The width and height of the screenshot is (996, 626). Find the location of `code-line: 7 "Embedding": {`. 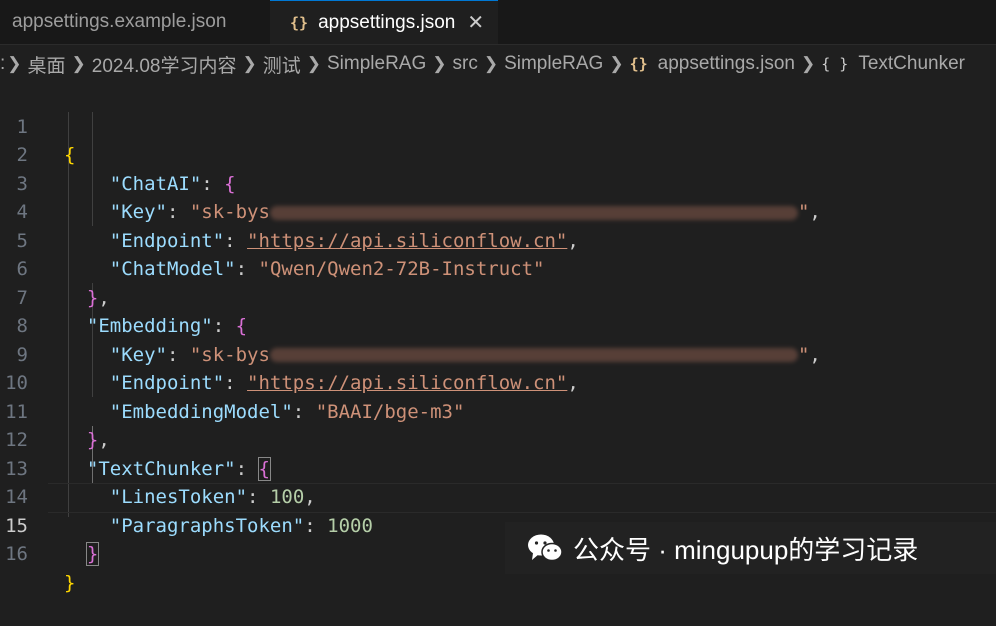

code-line: 7 "Embedding": { is located at coordinates (498, 296).